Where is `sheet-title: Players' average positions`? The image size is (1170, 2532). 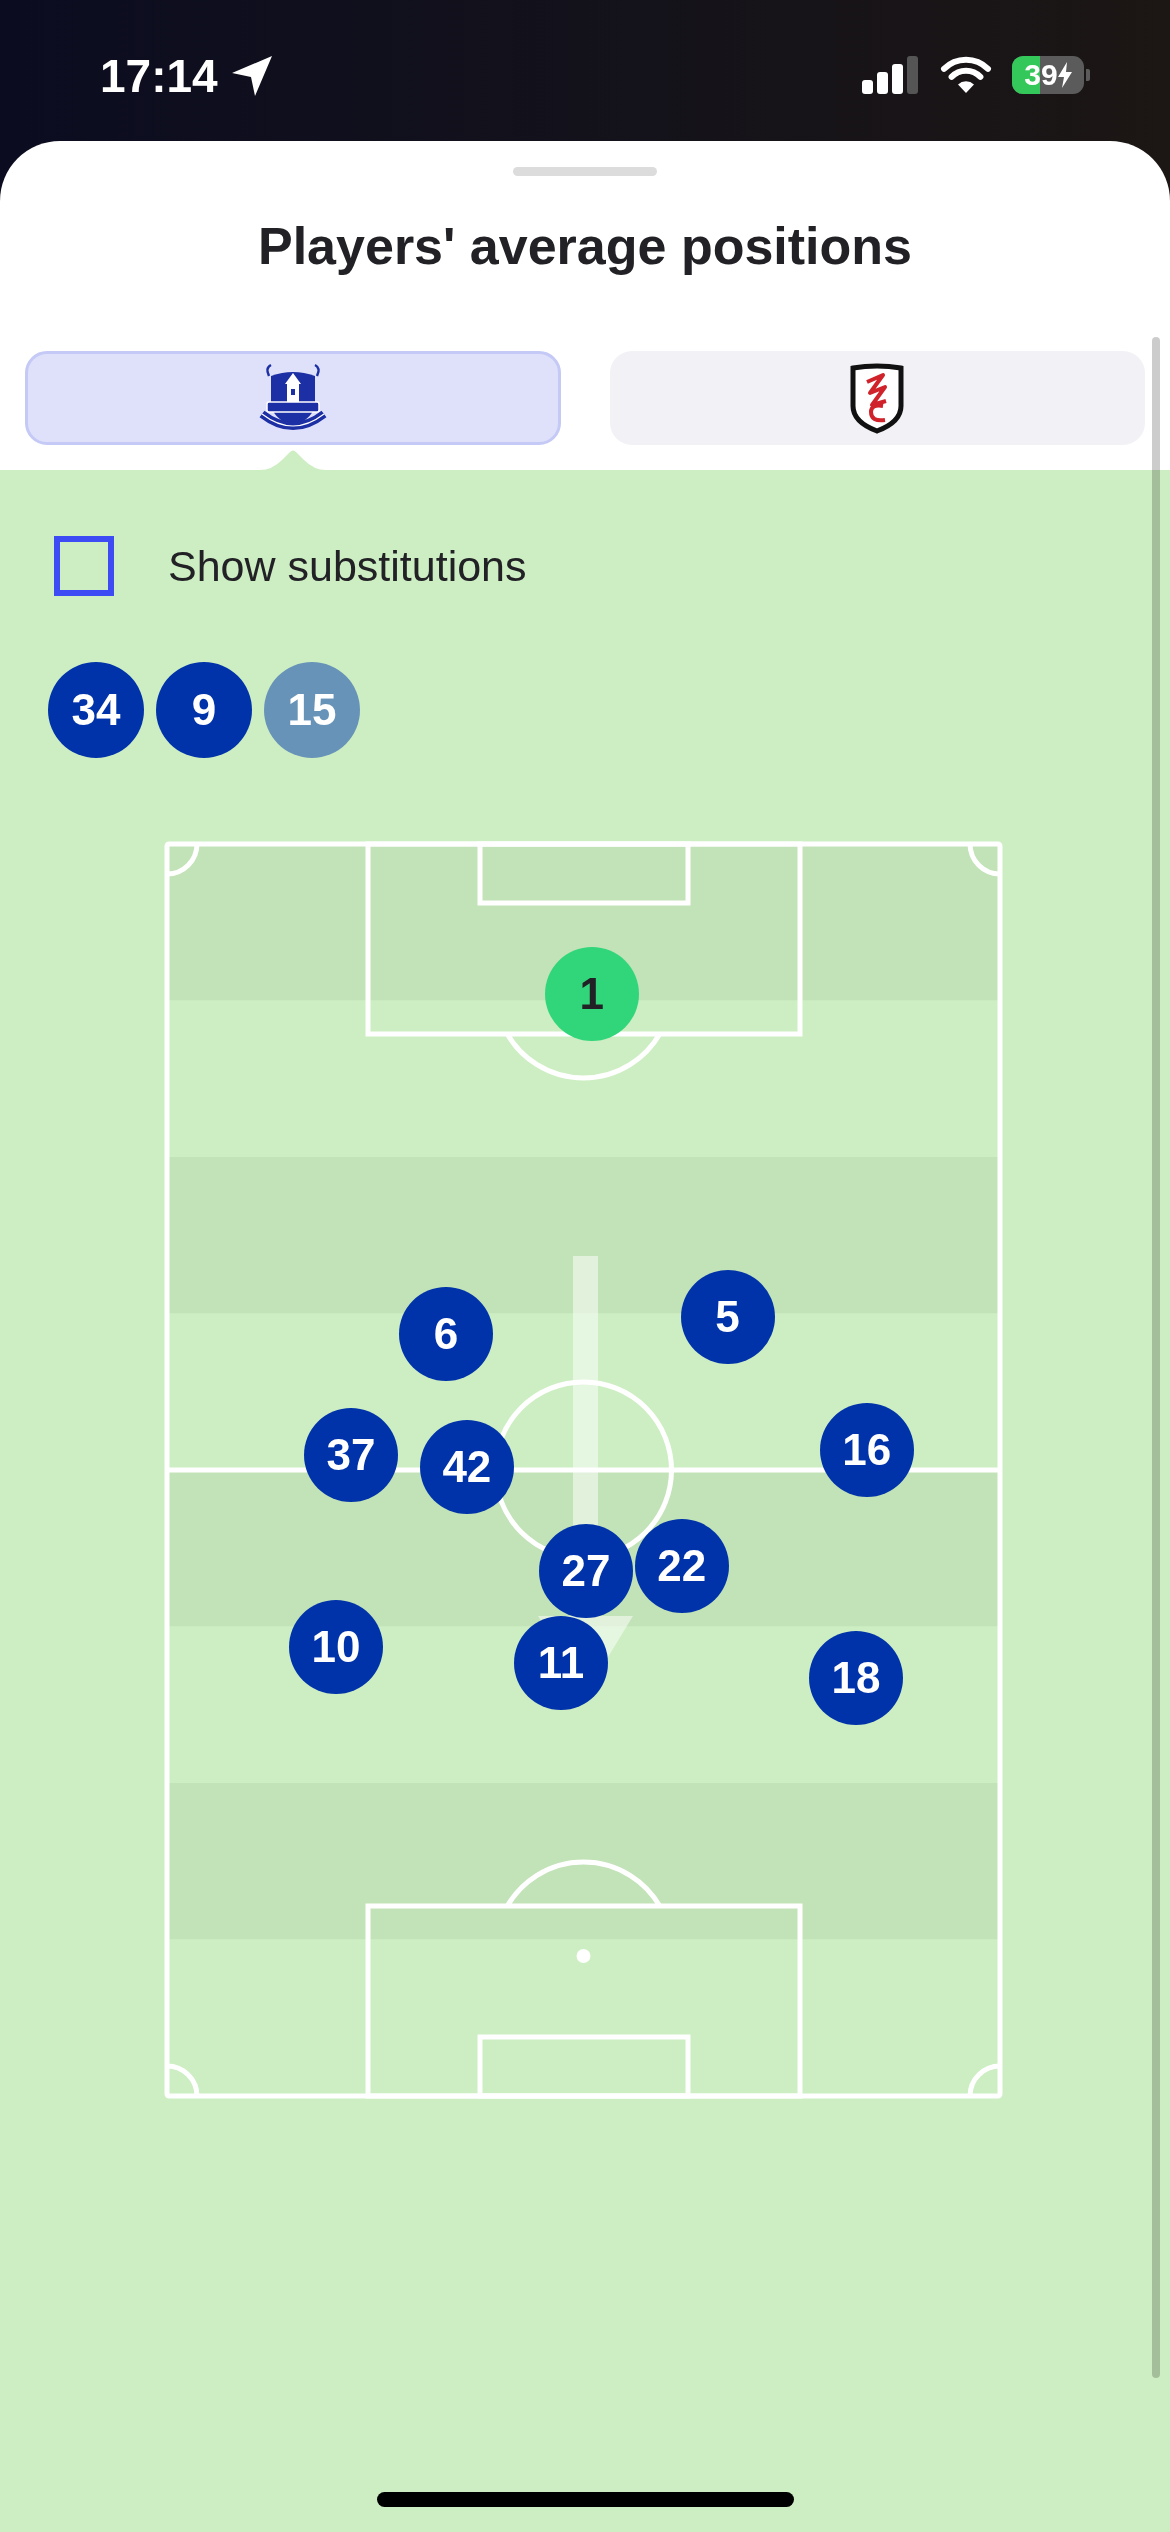 sheet-title: Players' average positions is located at coordinates (585, 246).